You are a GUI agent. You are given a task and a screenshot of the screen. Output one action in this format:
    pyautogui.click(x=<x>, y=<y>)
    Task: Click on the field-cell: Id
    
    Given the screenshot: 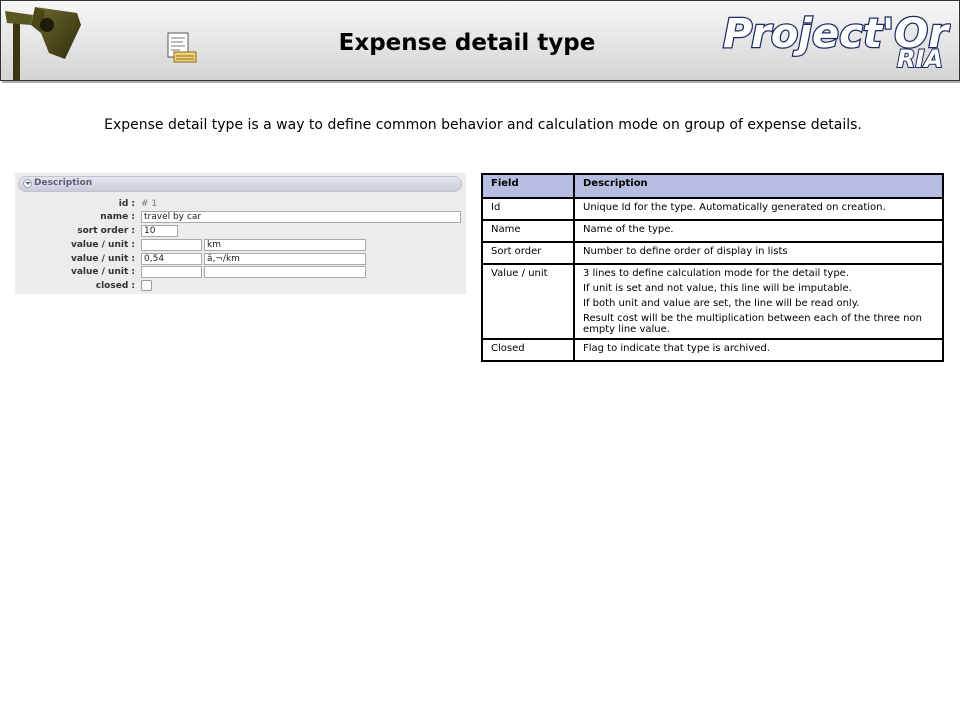 What is the action you would take?
    pyautogui.click(x=528, y=209)
    